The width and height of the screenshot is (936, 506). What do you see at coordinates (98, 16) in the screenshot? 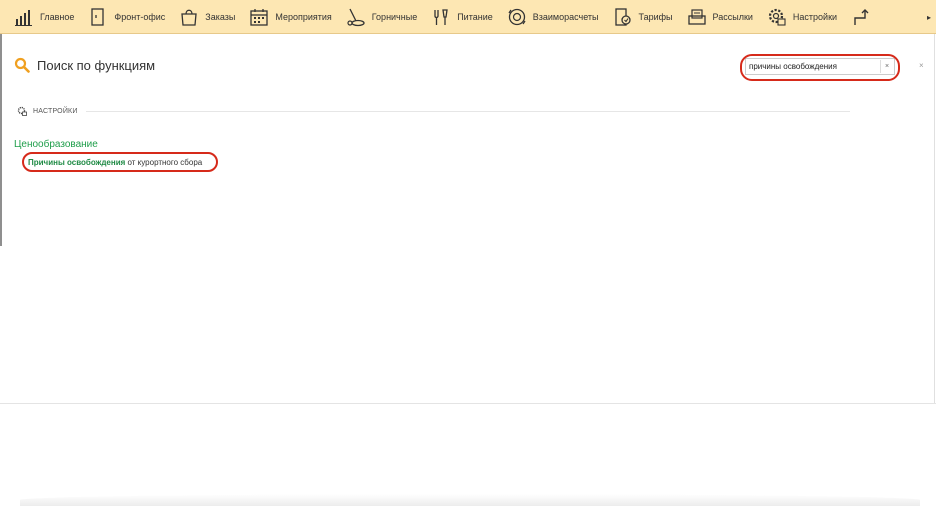
I see `door-icon` at bounding box center [98, 16].